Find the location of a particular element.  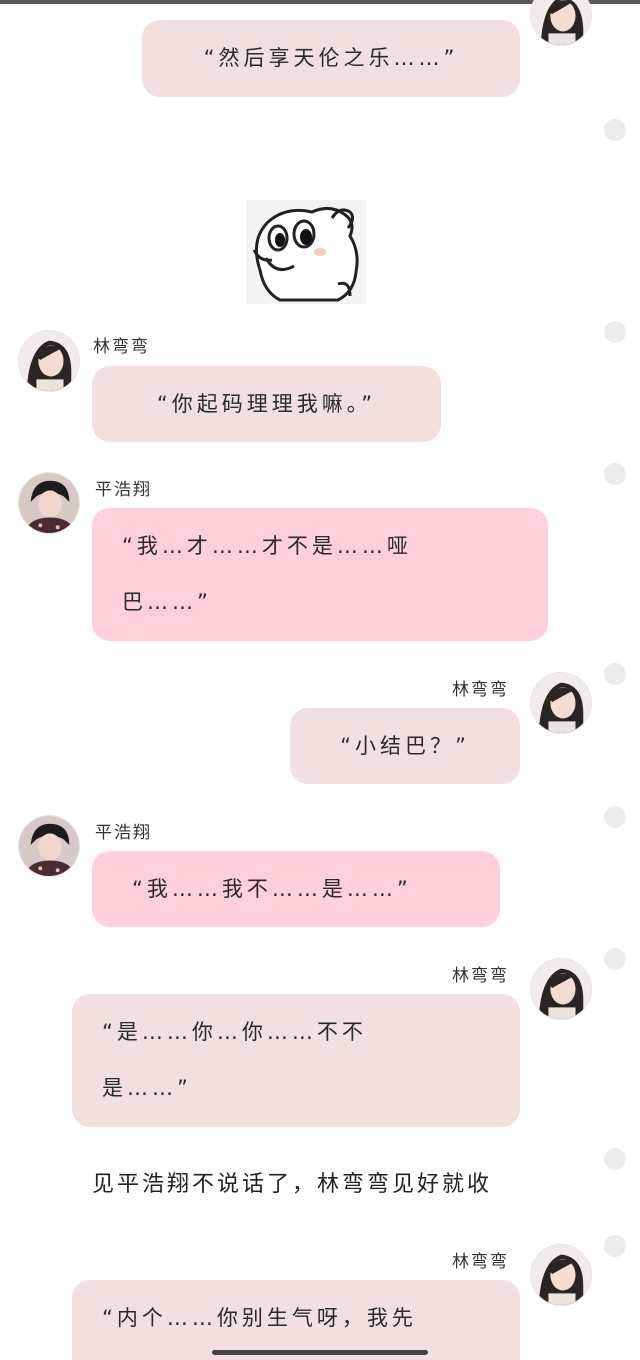

cartoon-blob-sticker-icon is located at coordinates (306, 252).